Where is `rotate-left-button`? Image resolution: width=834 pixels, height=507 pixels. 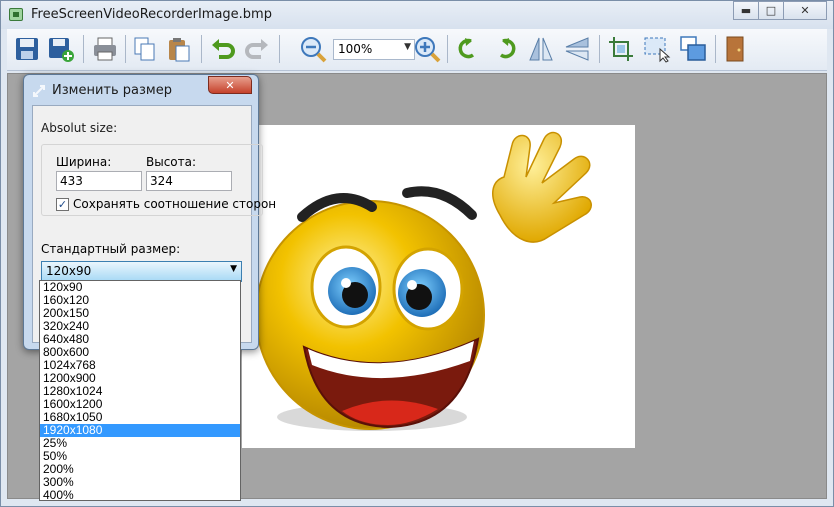 rotate-left-button is located at coordinates (469, 49).